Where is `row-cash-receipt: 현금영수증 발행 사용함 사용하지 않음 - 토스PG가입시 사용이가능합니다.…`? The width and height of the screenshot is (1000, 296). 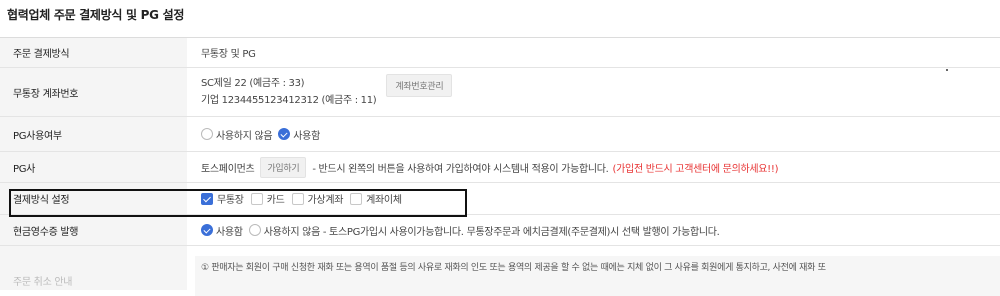
row-cash-receipt: 현금영수증 발행 사용함 사용하지 않음 - 토스PG가입시 사용이가능합니다.… is located at coordinates (500, 230).